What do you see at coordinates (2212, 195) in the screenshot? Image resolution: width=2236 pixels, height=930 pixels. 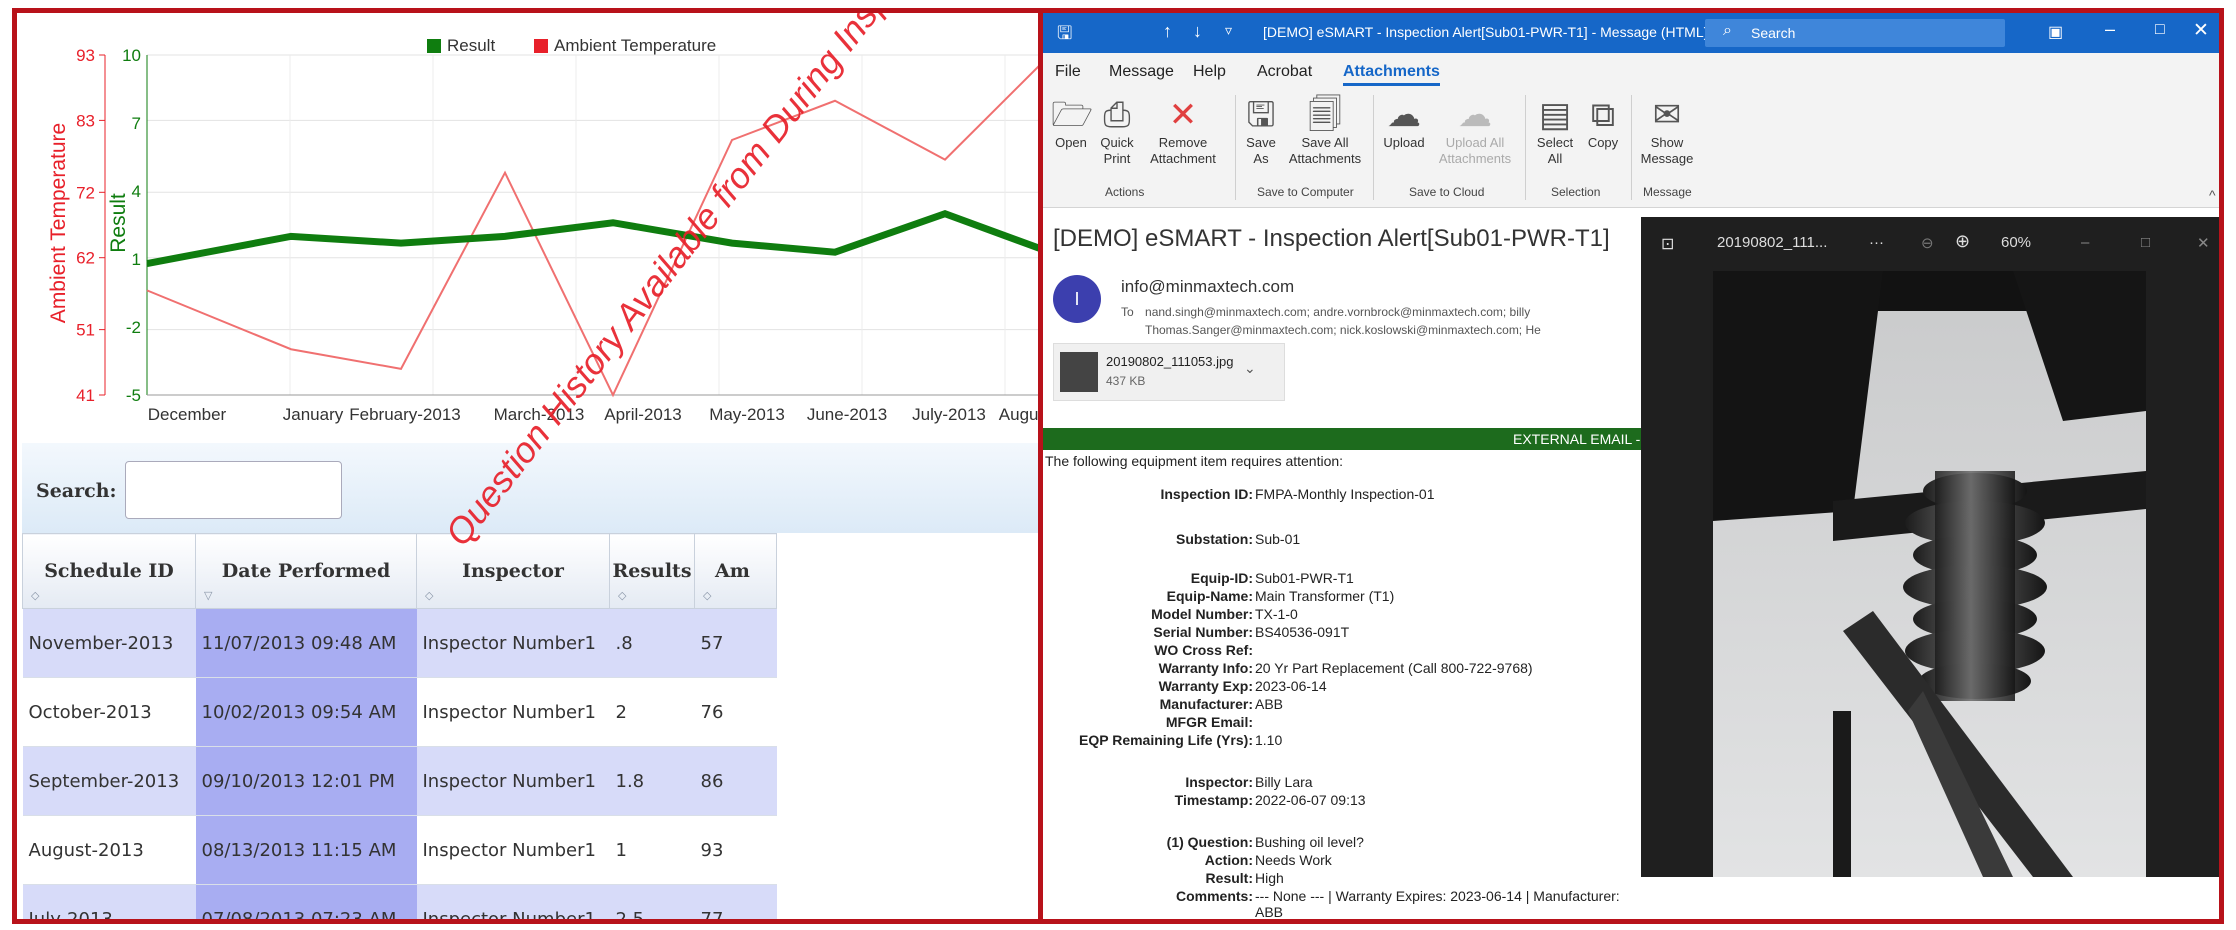 I see `collapse-ribbon-icon: ^` at bounding box center [2212, 195].